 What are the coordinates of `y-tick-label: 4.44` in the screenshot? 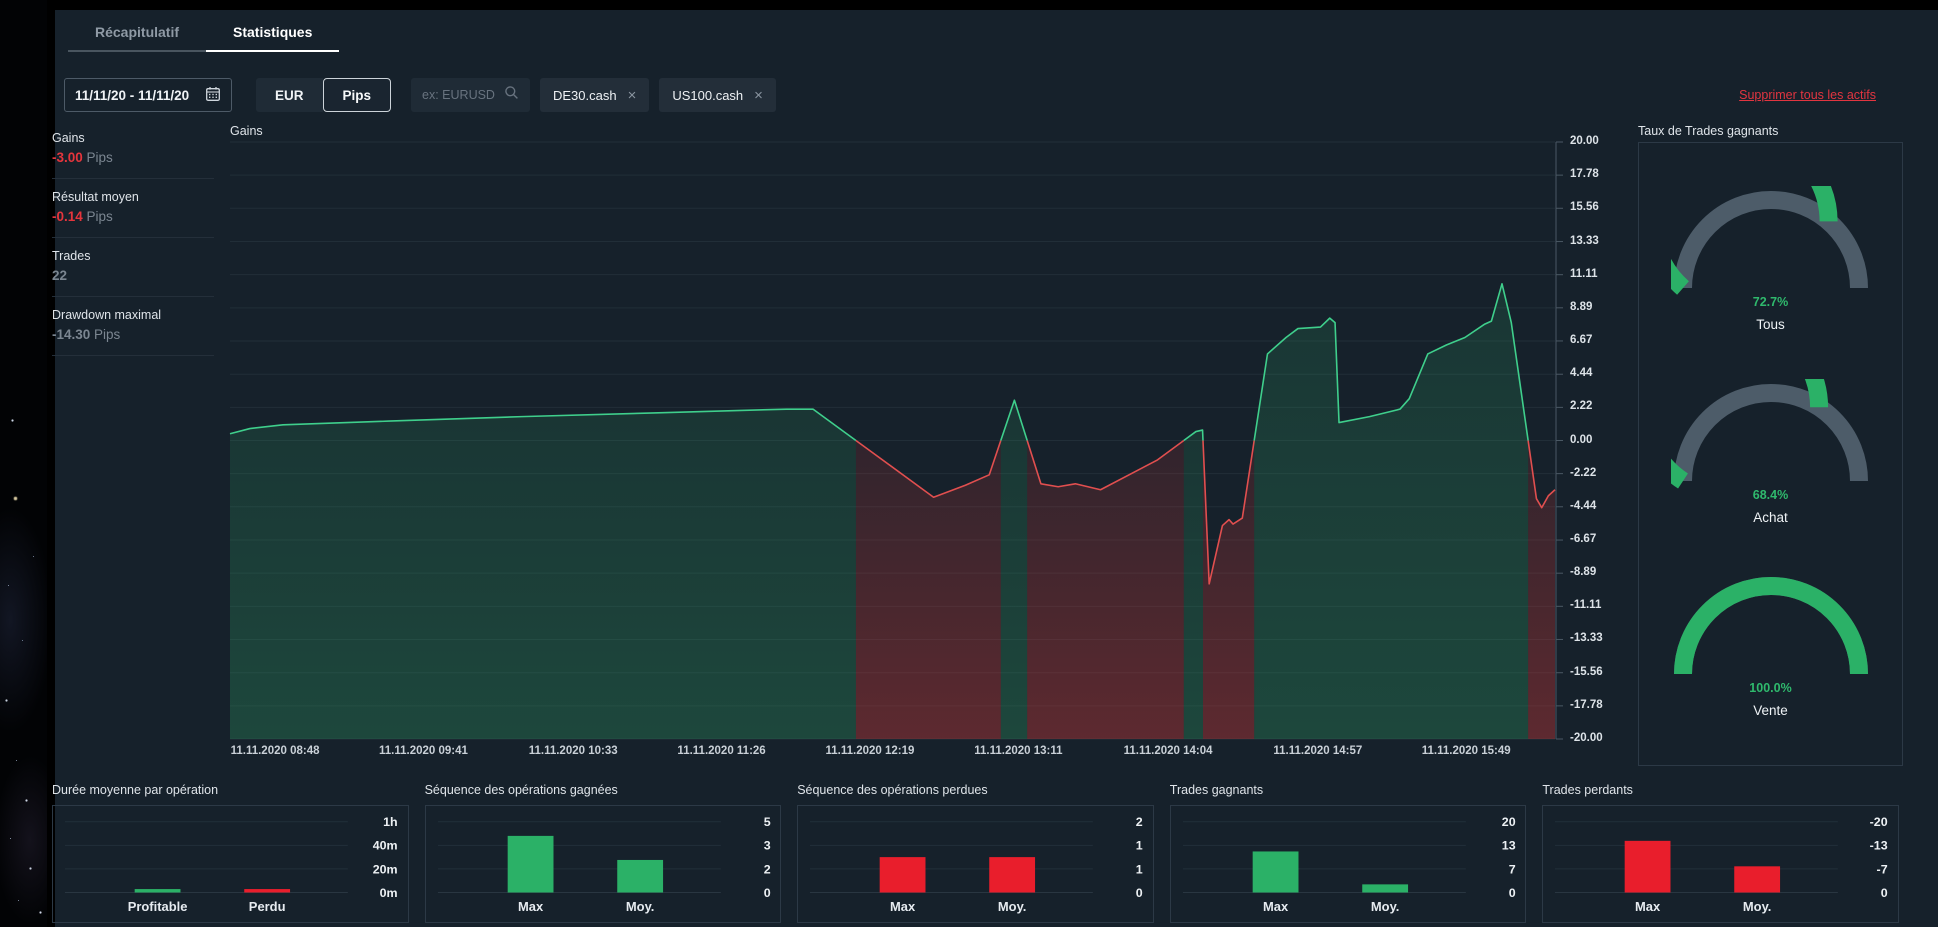 It's located at (1581, 373).